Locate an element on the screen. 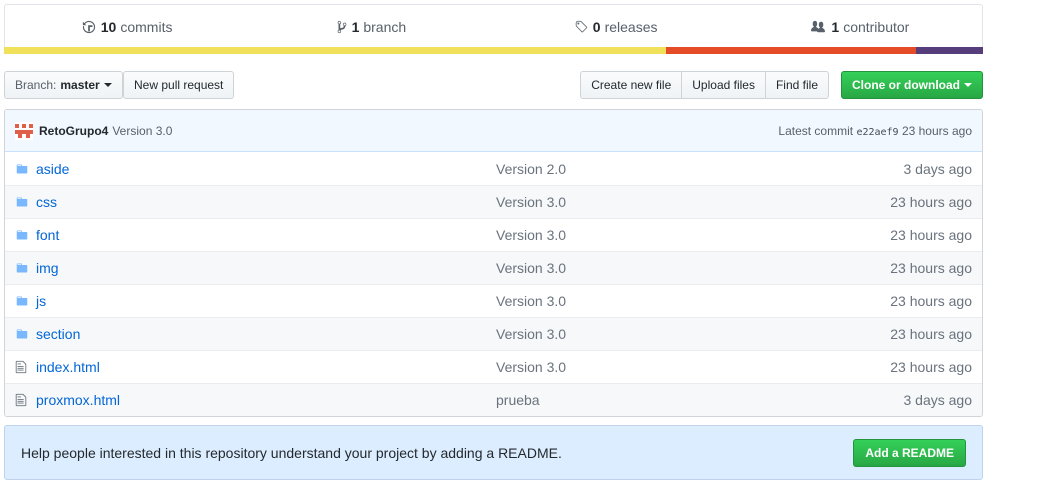 This screenshot has width=1041, height=499. clone-label: Clone or download is located at coordinates (906, 85).